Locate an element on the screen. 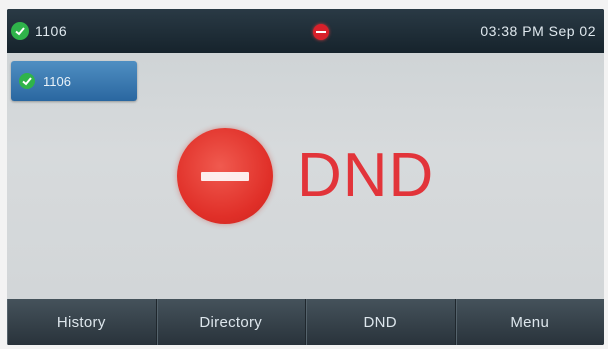 Image resolution: width=608 pixels, height=349 pixels. softkey-menu: Menu is located at coordinates (530, 322).